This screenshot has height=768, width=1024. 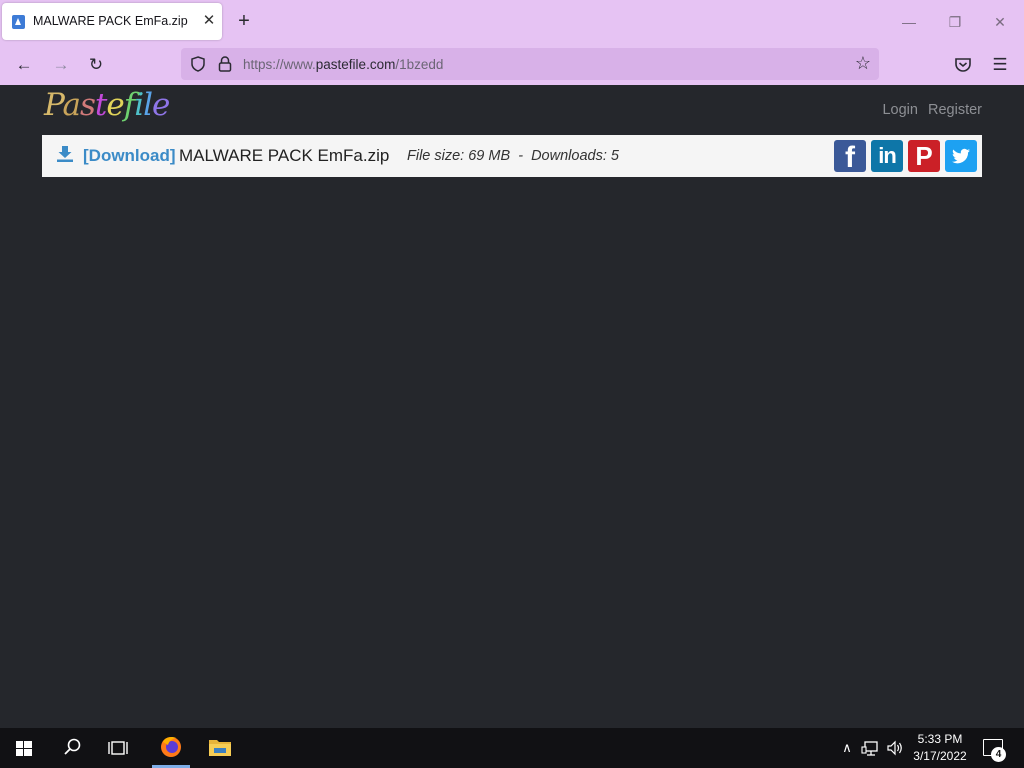 I want to click on restore-icon: ❐, so click(x=955, y=22).